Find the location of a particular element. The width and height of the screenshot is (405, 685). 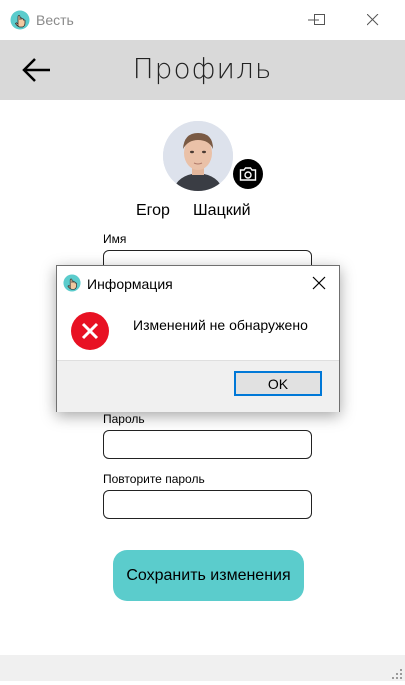

window-close-button is located at coordinates (373, 20).